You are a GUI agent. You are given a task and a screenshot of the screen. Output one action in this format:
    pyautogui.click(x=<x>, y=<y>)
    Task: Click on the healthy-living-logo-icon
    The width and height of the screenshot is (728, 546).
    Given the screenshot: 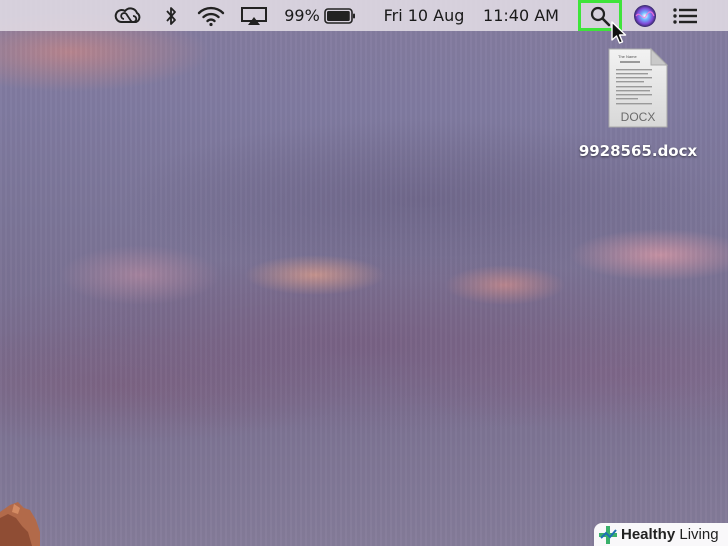 What is the action you would take?
    pyautogui.click(x=608, y=534)
    